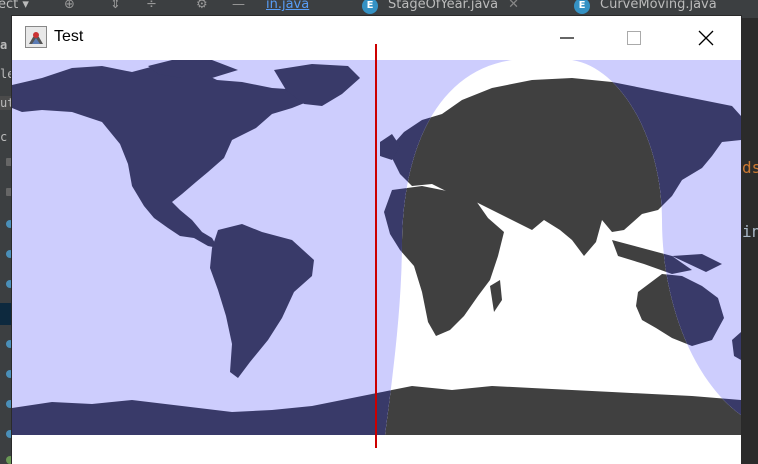  Describe the element at coordinates (36, 37) in the screenshot. I see `java-app-icon` at that location.